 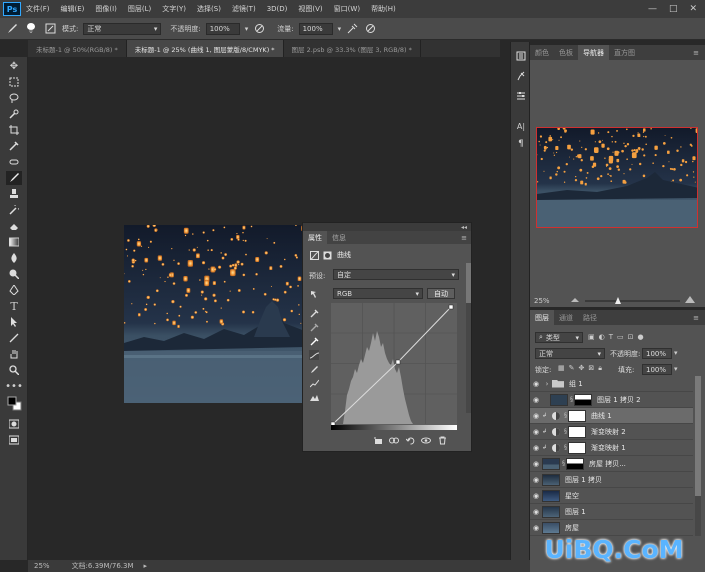 What do you see at coordinates (14, 424) in the screenshot?
I see `quick-mask-icon` at bounding box center [14, 424].